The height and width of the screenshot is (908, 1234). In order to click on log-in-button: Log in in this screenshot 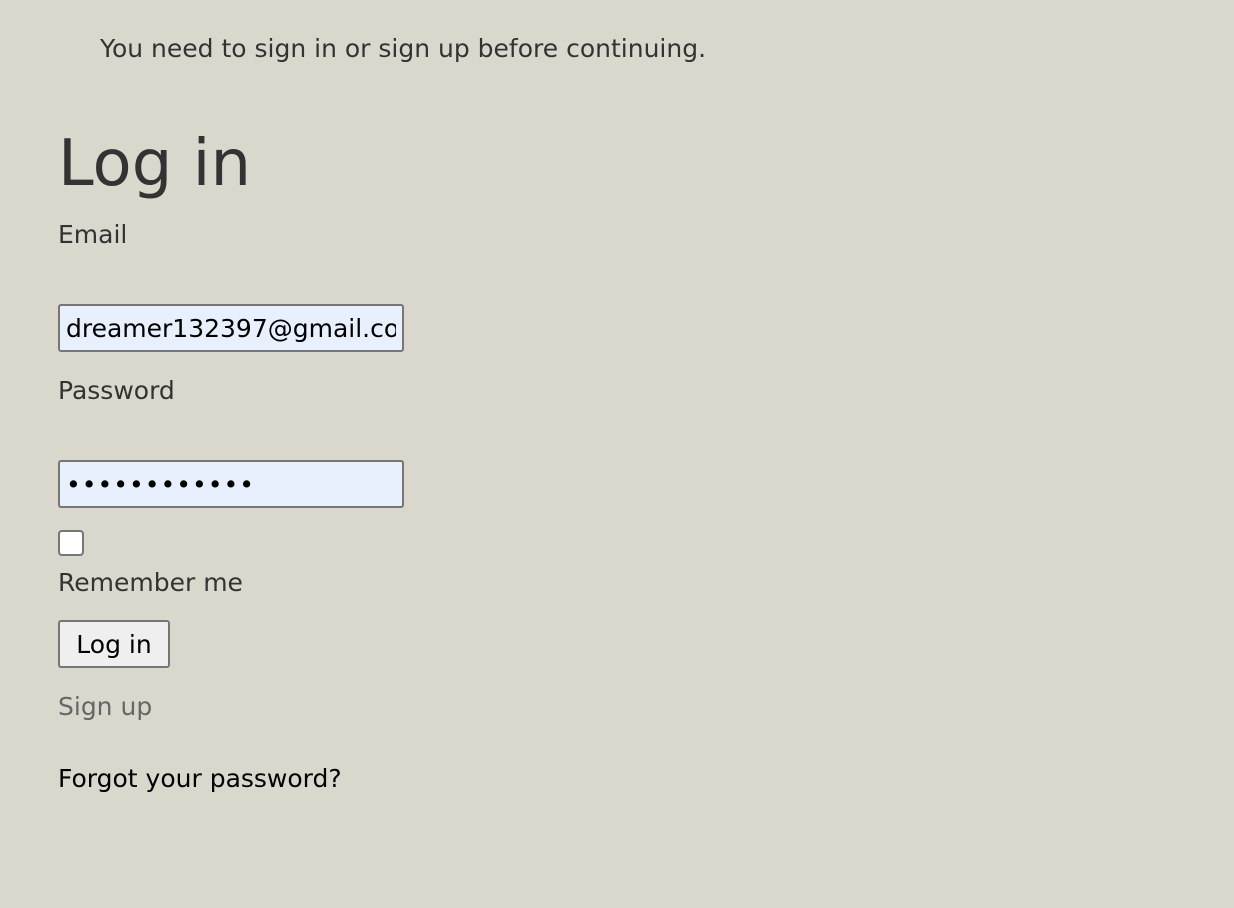, I will do `click(114, 644)`.